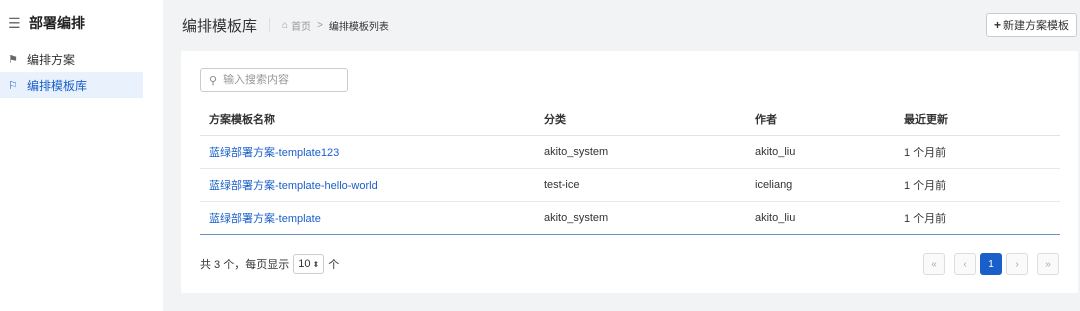 Image resolution: width=1080 pixels, height=311 pixels. I want to click on sidebar-item-template-library: ⚐ 编排模板库, so click(71, 85).